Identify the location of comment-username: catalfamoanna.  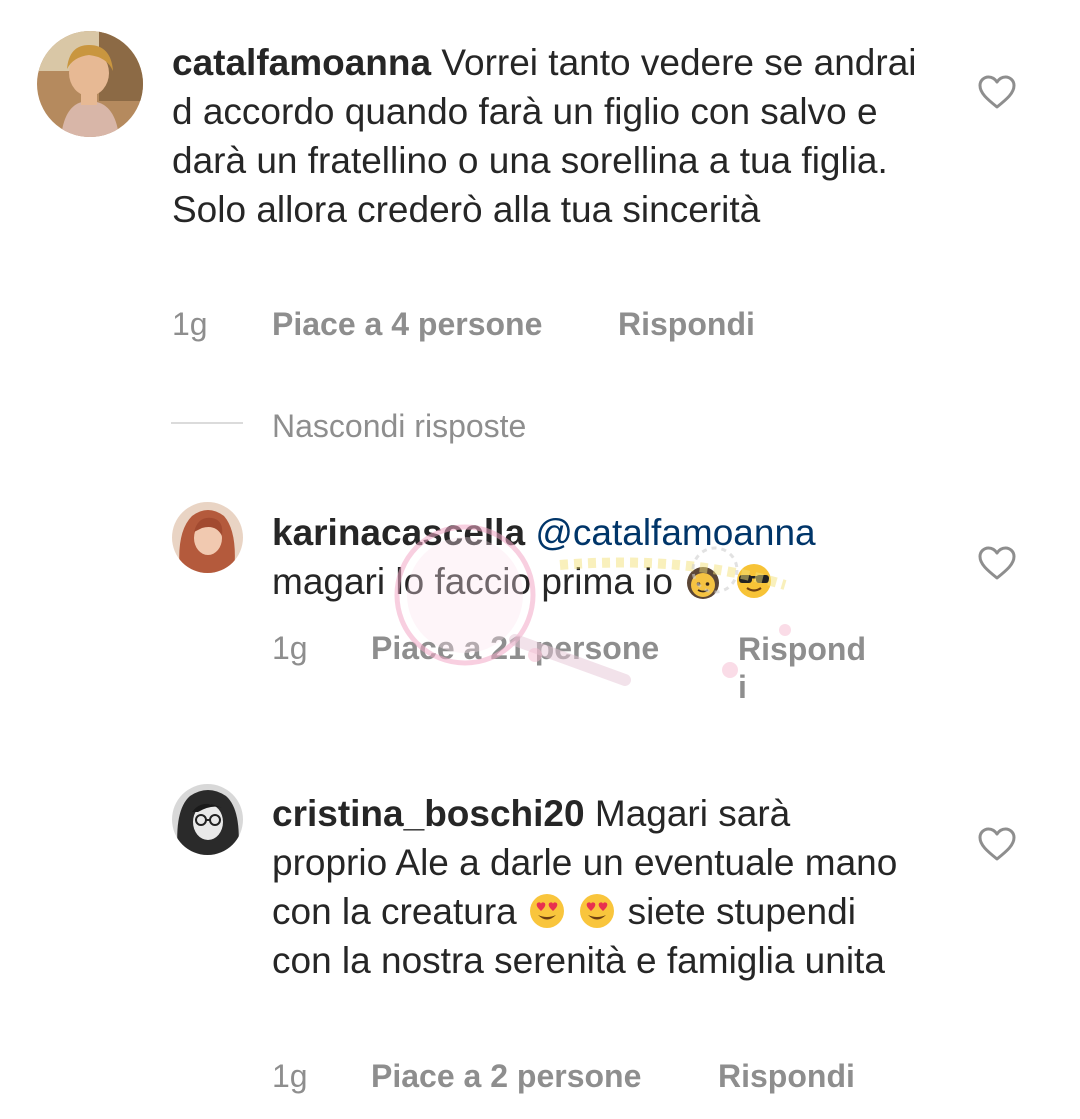
(301, 62).